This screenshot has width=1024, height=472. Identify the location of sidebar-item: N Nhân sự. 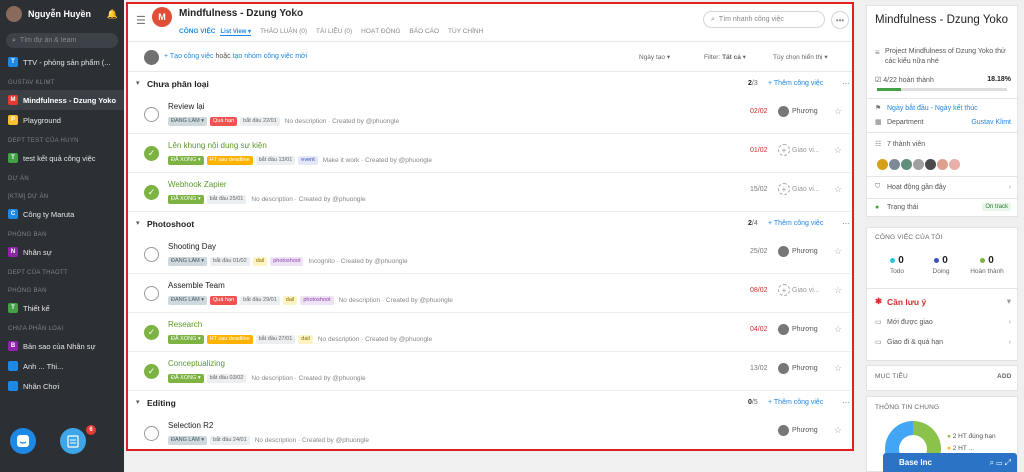
(62, 252).